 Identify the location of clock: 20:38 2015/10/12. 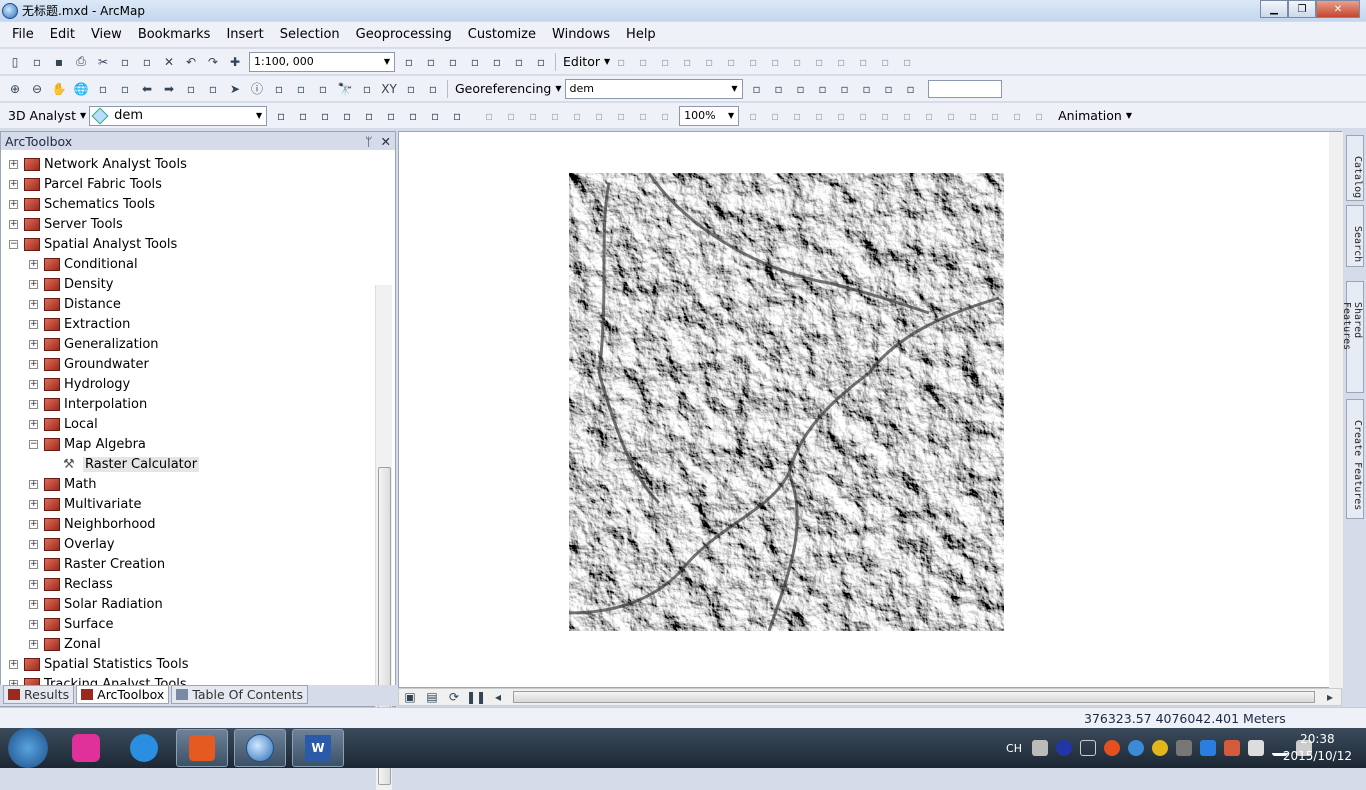
(1317, 748).